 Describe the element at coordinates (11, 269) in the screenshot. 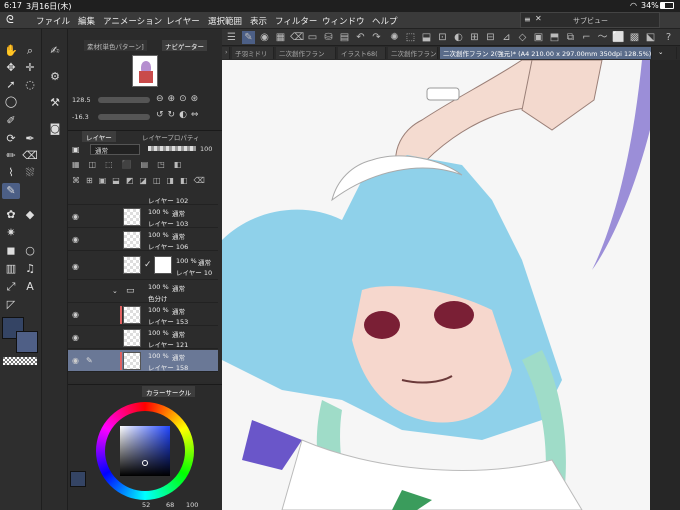

I see `frame-icon: ▥` at that location.